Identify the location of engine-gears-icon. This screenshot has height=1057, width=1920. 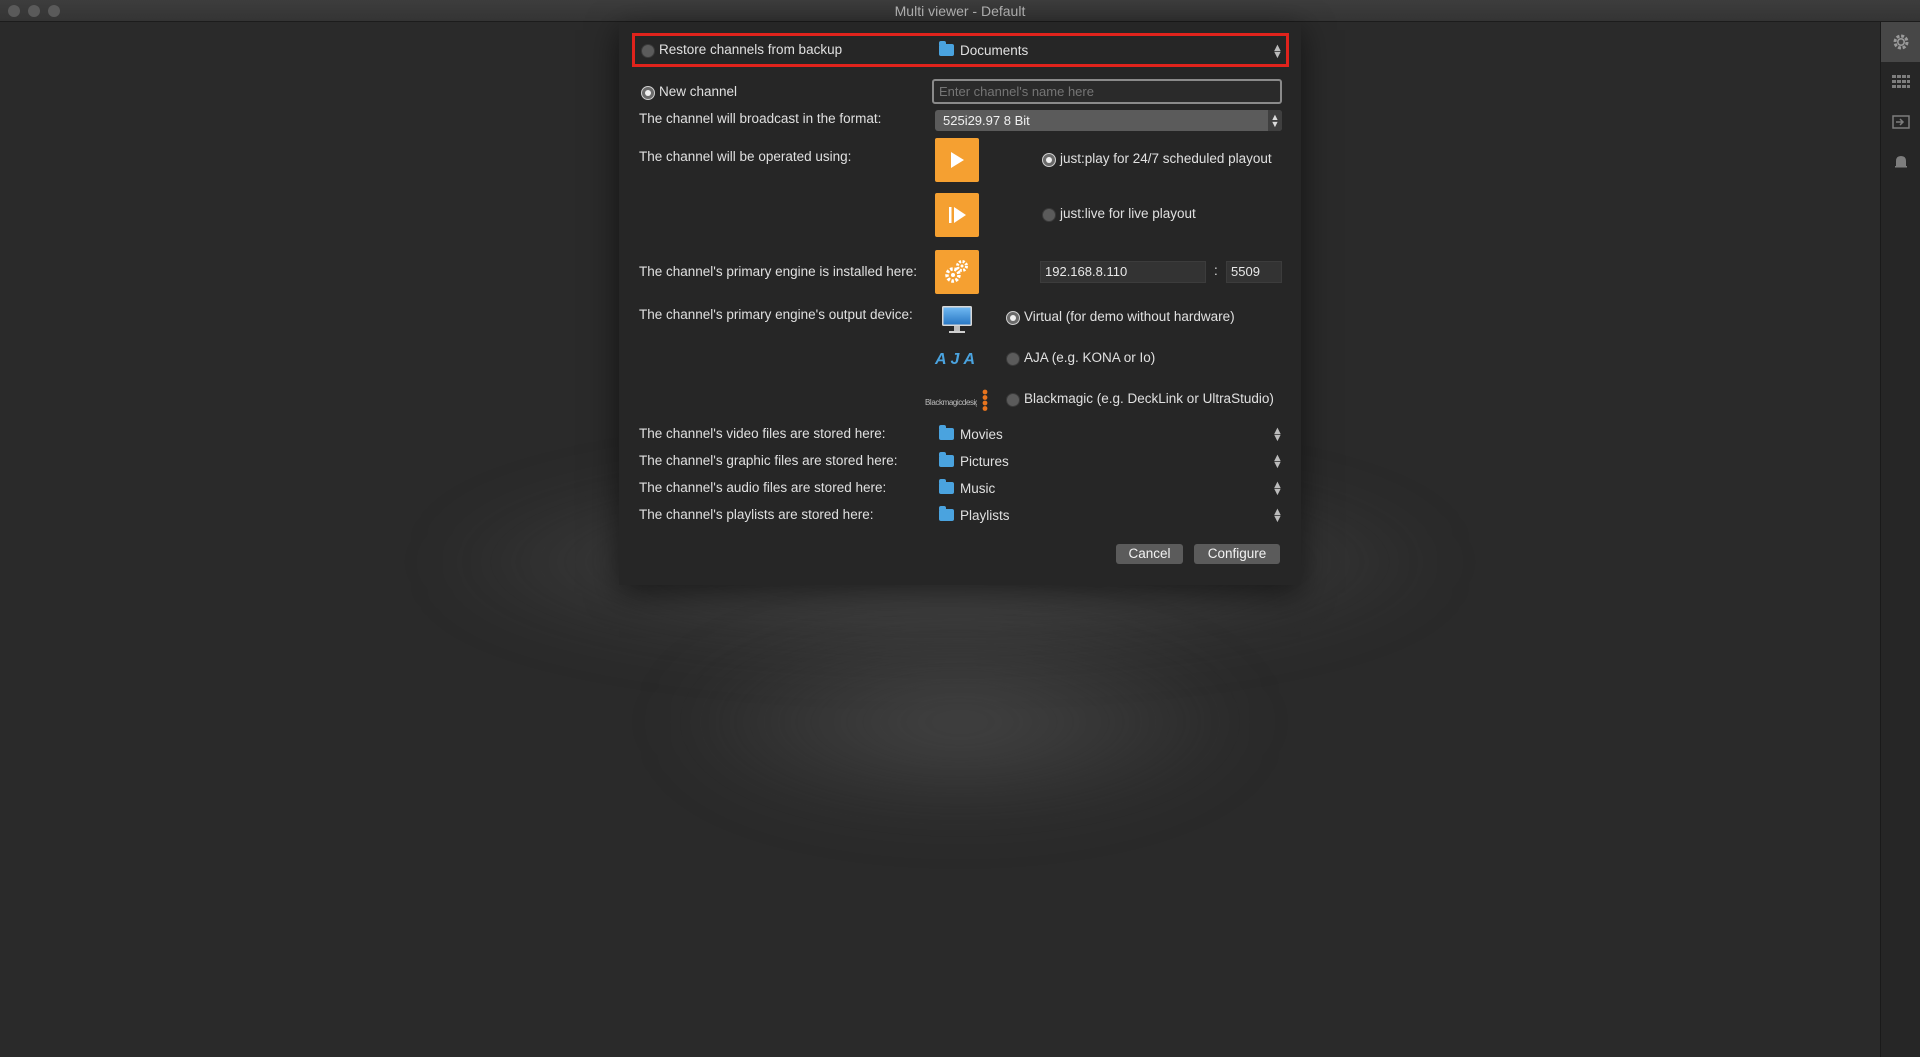
(956, 271).